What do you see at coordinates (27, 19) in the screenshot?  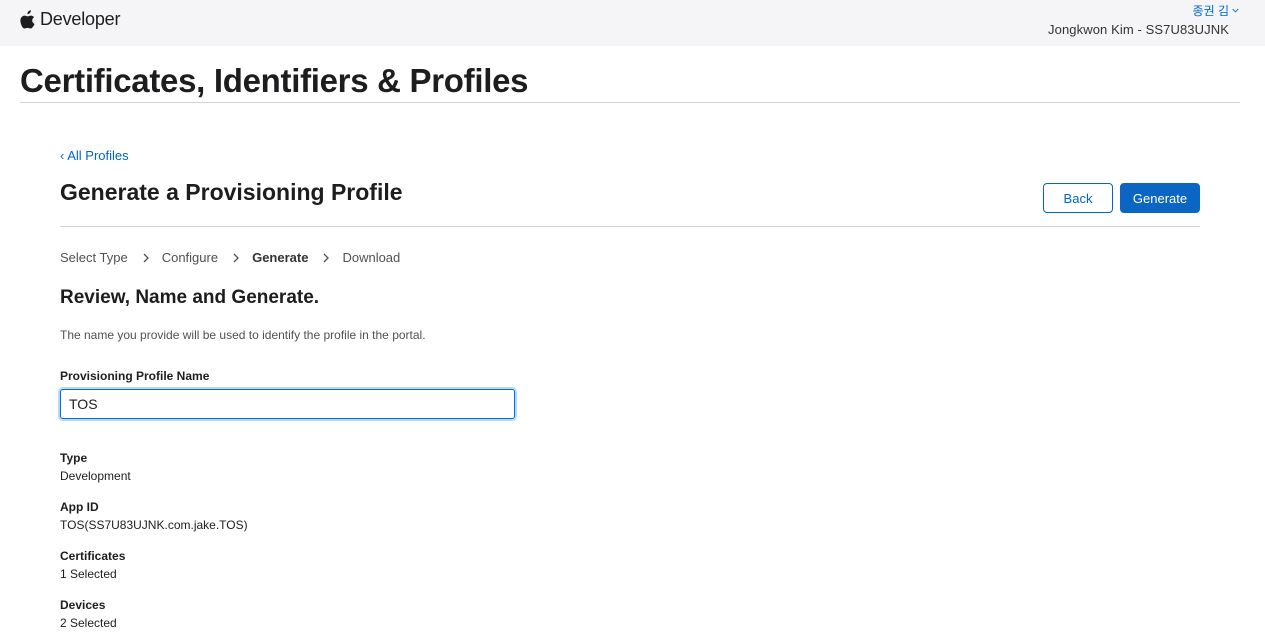 I see `apple-logo-icon` at bounding box center [27, 19].